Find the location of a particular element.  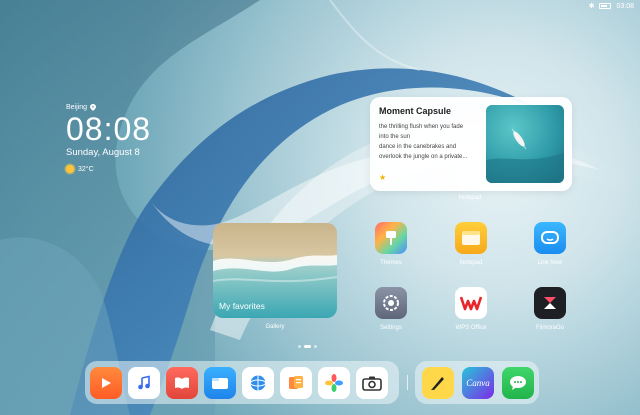

gallery-widget: My favorites is located at coordinates (275, 270).